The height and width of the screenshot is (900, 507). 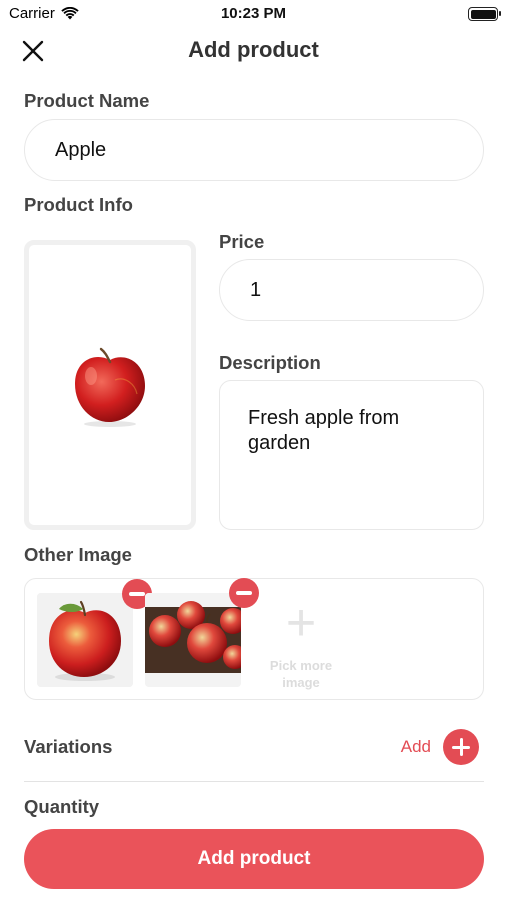 I want to click on price-label: Price, so click(x=242, y=241).